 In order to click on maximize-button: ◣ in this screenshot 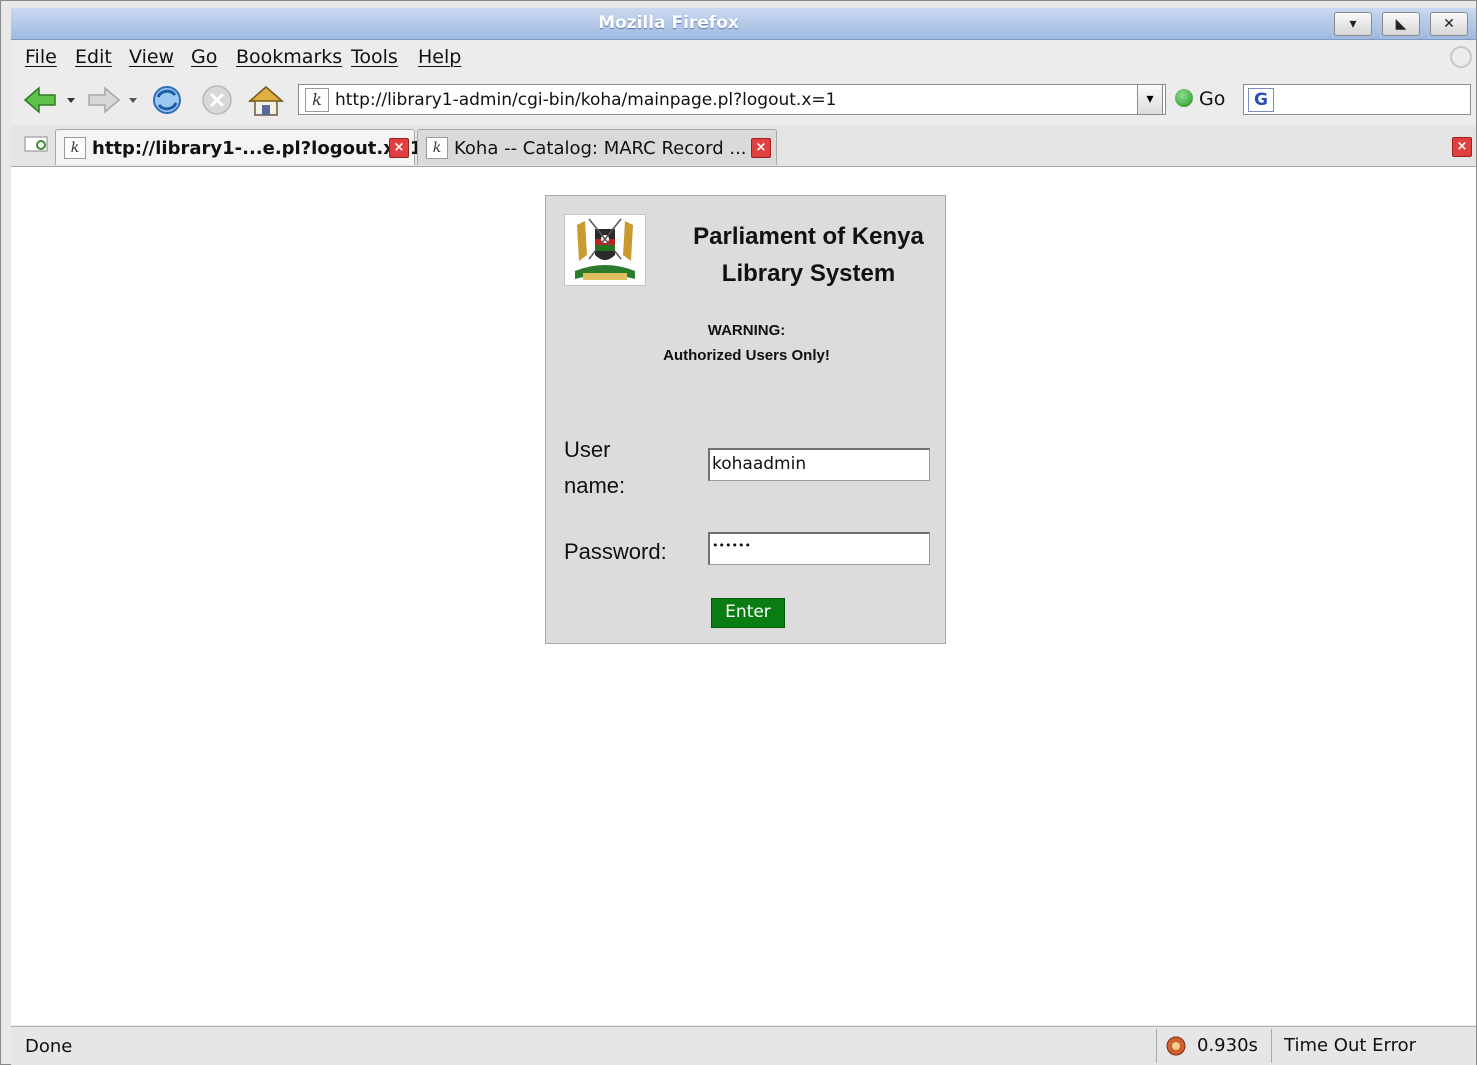, I will do `click(1401, 24)`.